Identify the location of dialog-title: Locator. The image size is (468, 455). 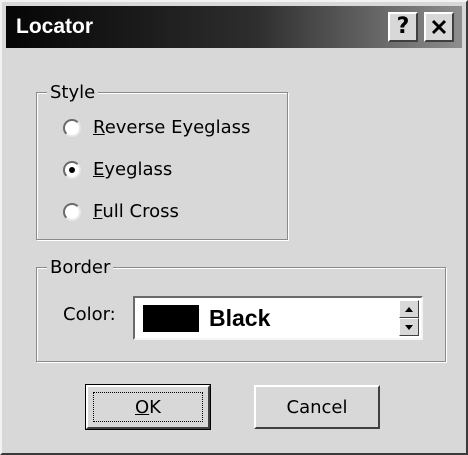
(55, 26).